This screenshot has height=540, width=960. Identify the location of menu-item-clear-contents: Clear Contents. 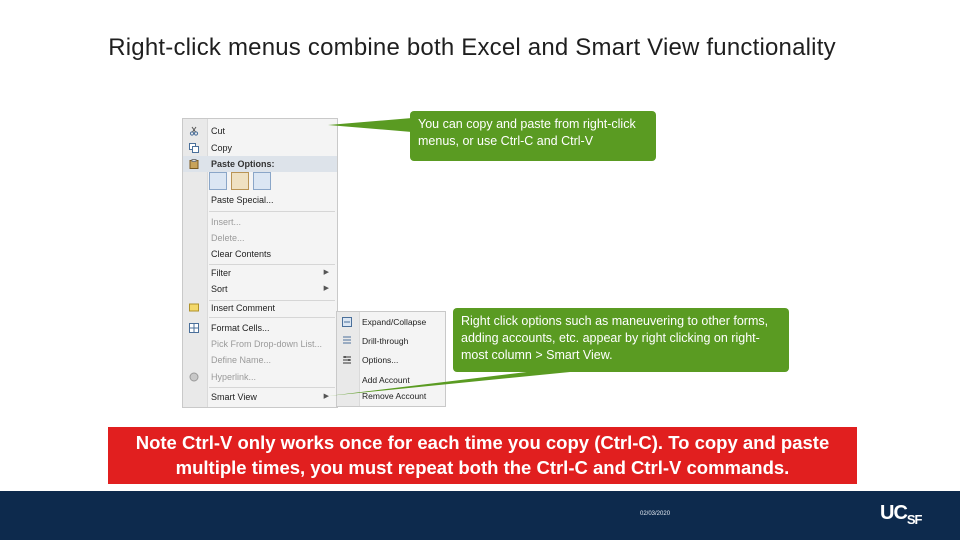
(260, 254).